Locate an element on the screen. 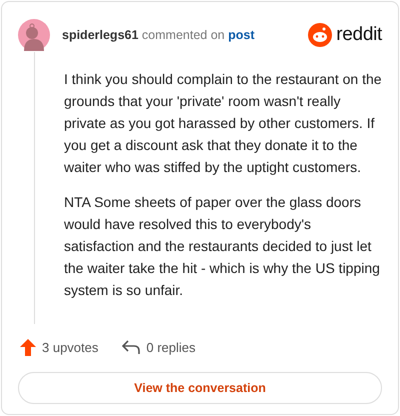  upvote-arrow-icon is located at coordinates (28, 347).